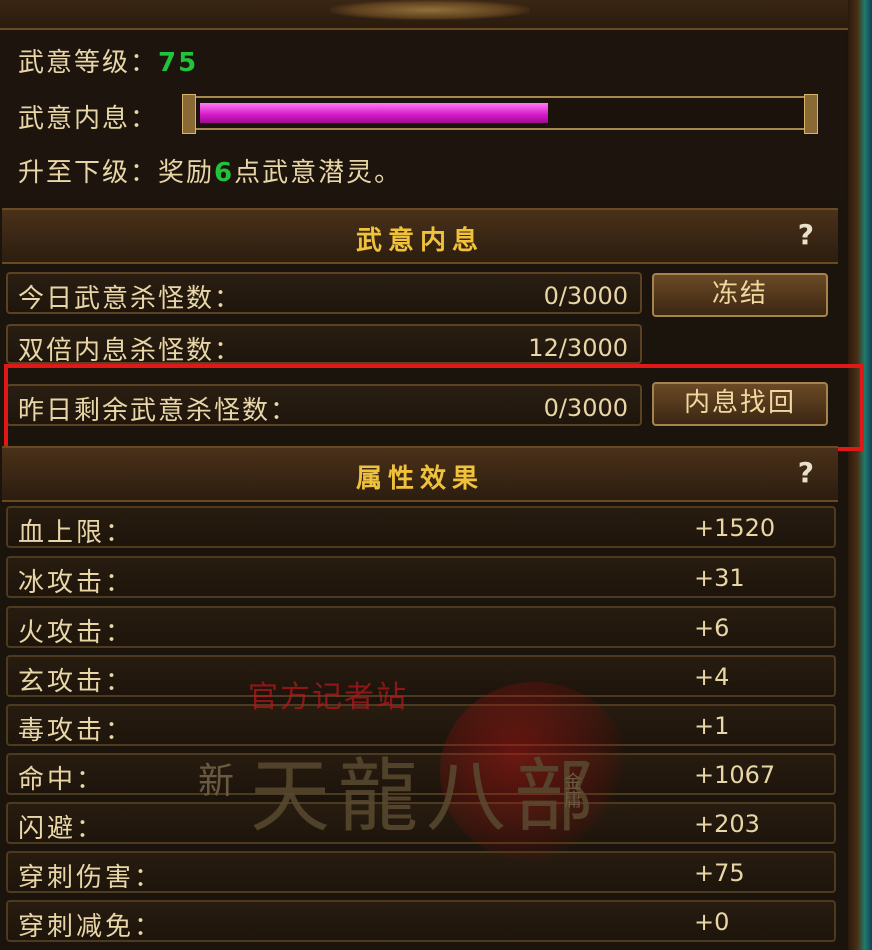 Image resolution: width=872 pixels, height=950 pixels. What do you see at coordinates (76, 533) in the screenshot?
I see `attr-label: 血上限：` at bounding box center [76, 533].